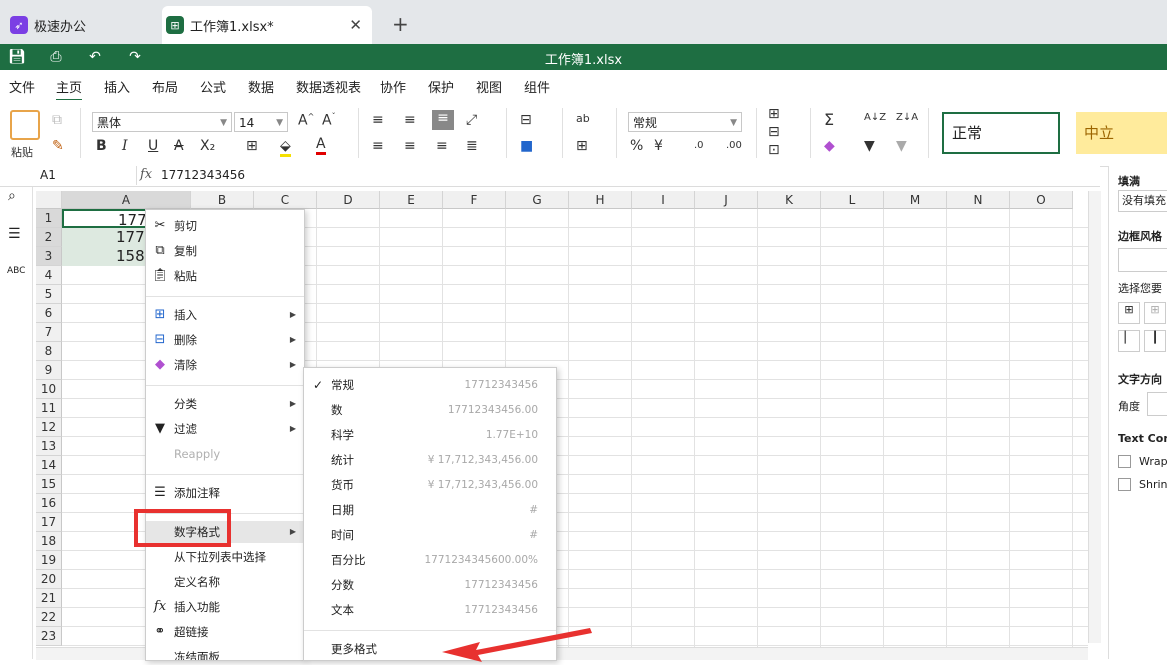 The height and width of the screenshot is (665, 1167). What do you see at coordinates (430, 585) in the screenshot?
I see `submenu-item: 分数 17712343456` at bounding box center [430, 585].